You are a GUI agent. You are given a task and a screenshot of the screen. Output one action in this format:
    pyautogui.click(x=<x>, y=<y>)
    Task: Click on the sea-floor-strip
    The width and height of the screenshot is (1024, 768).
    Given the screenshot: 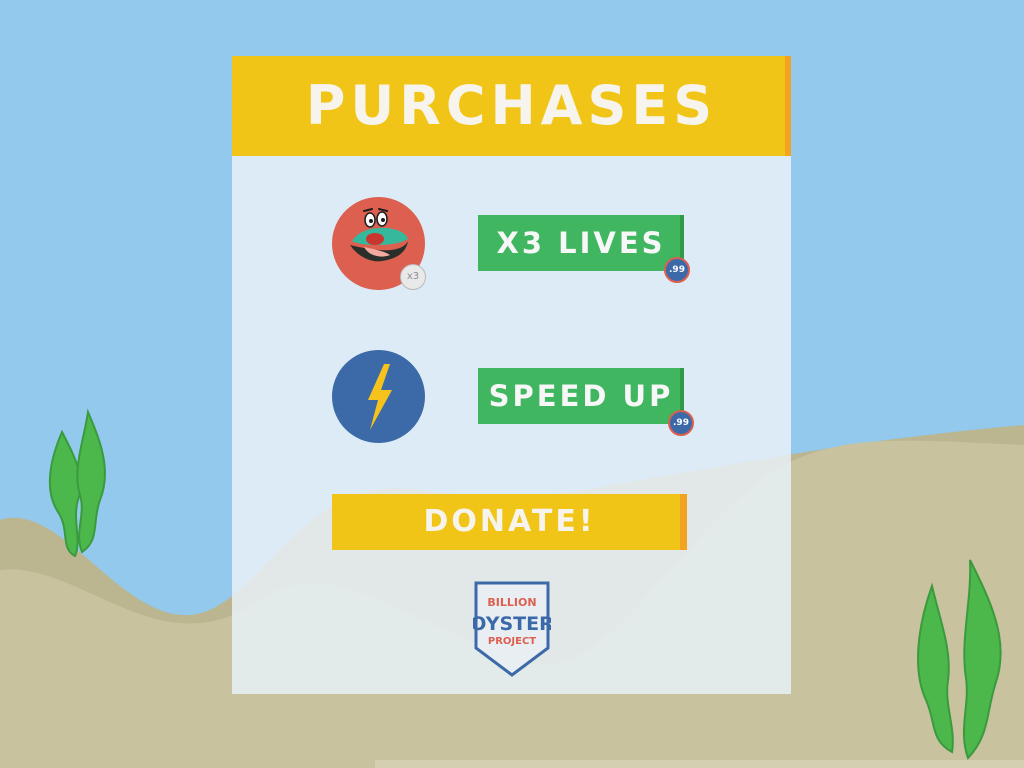 What is the action you would take?
    pyautogui.click(x=699, y=764)
    